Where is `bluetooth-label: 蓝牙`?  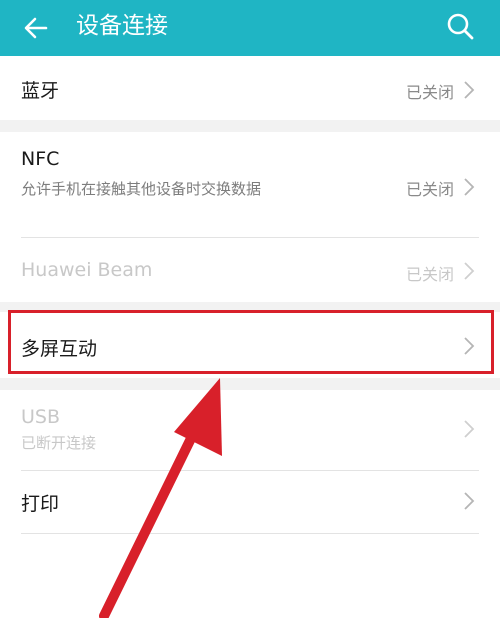 bluetooth-label: 蓝牙 is located at coordinates (40, 91).